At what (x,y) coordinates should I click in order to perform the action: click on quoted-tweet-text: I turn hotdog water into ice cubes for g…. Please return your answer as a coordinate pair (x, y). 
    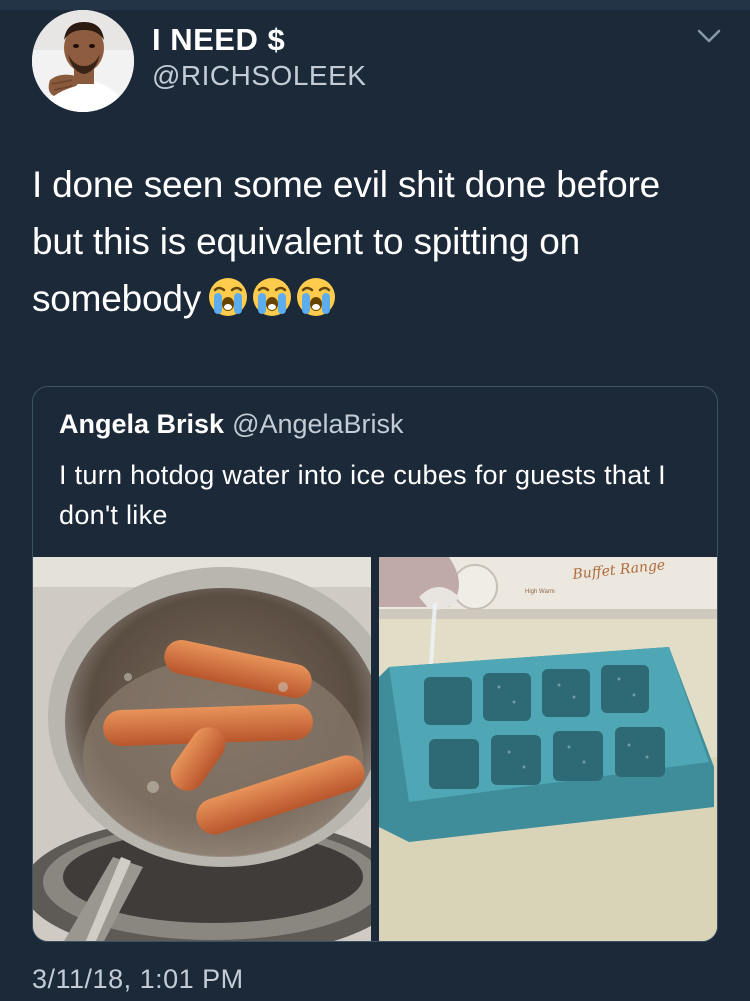
    Looking at the image, I should click on (362, 495).